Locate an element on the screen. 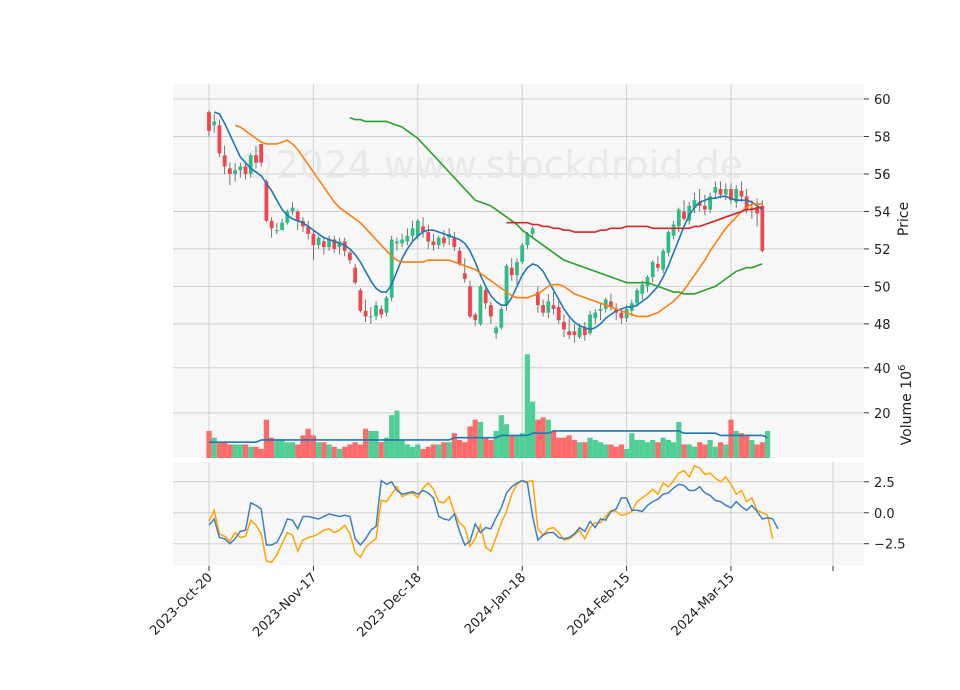 The height and width of the screenshot is (690, 960). volume-axis-label: Volume 106 is located at coordinates (906, 405).